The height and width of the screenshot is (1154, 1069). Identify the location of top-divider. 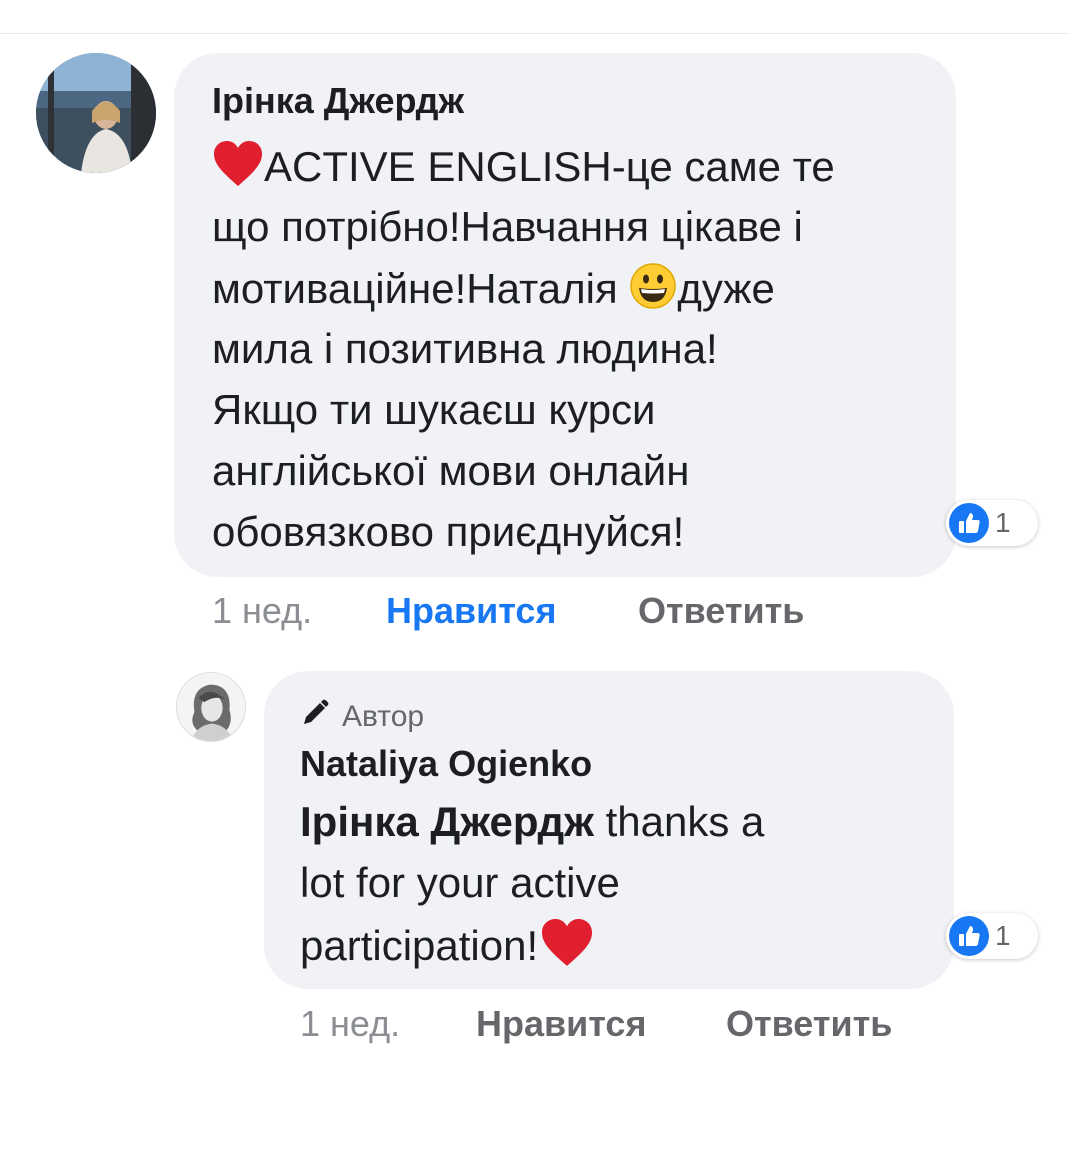
(534, 33).